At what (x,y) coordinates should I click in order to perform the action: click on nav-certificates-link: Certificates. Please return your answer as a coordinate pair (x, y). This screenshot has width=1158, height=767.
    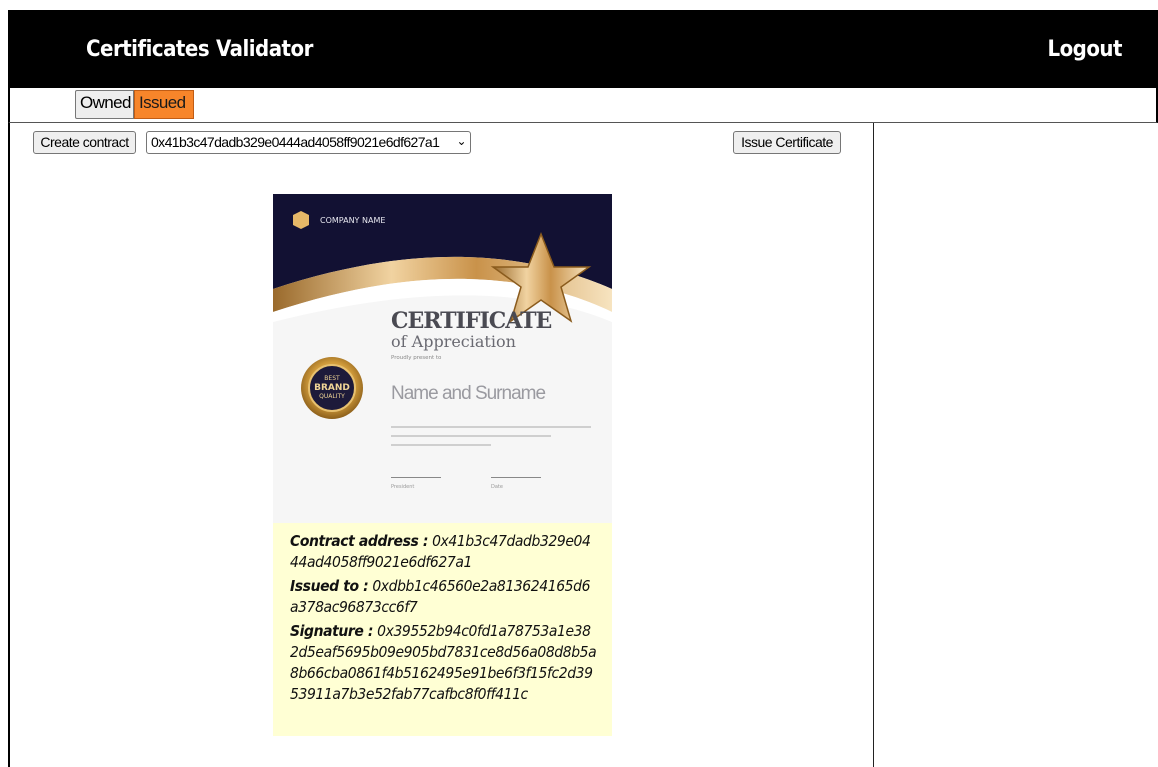
    Looking at the image, I should click on (148, 49).